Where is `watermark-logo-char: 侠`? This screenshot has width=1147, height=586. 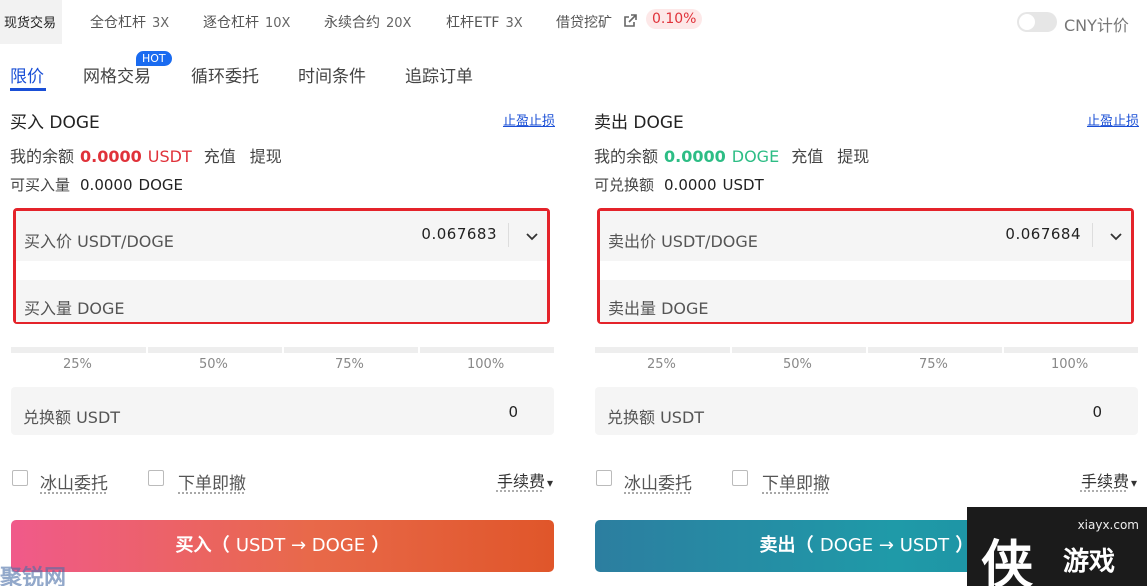 watermark-logo-char: 侠 is located at coordinates (1007, 560).